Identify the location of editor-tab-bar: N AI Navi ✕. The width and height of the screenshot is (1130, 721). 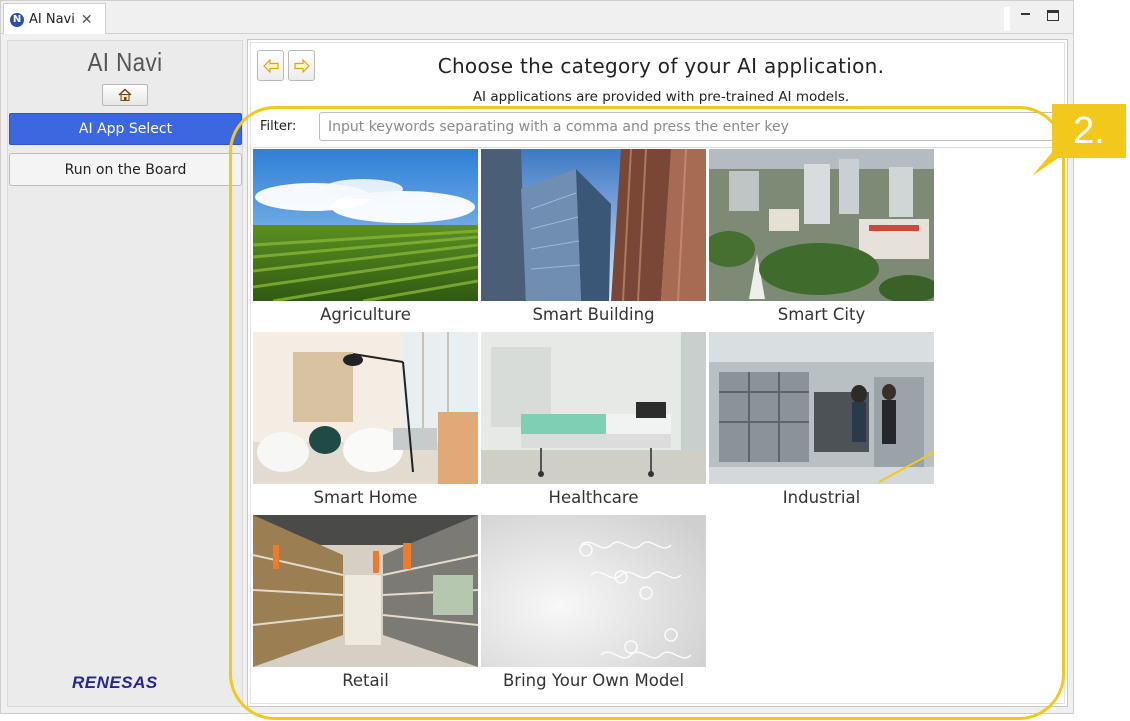
(537, 17).